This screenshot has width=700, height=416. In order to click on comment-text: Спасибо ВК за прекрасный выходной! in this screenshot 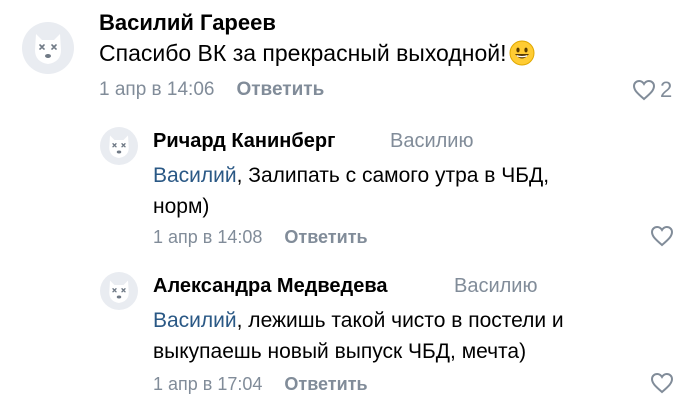, I will do `click(317, 56)`.